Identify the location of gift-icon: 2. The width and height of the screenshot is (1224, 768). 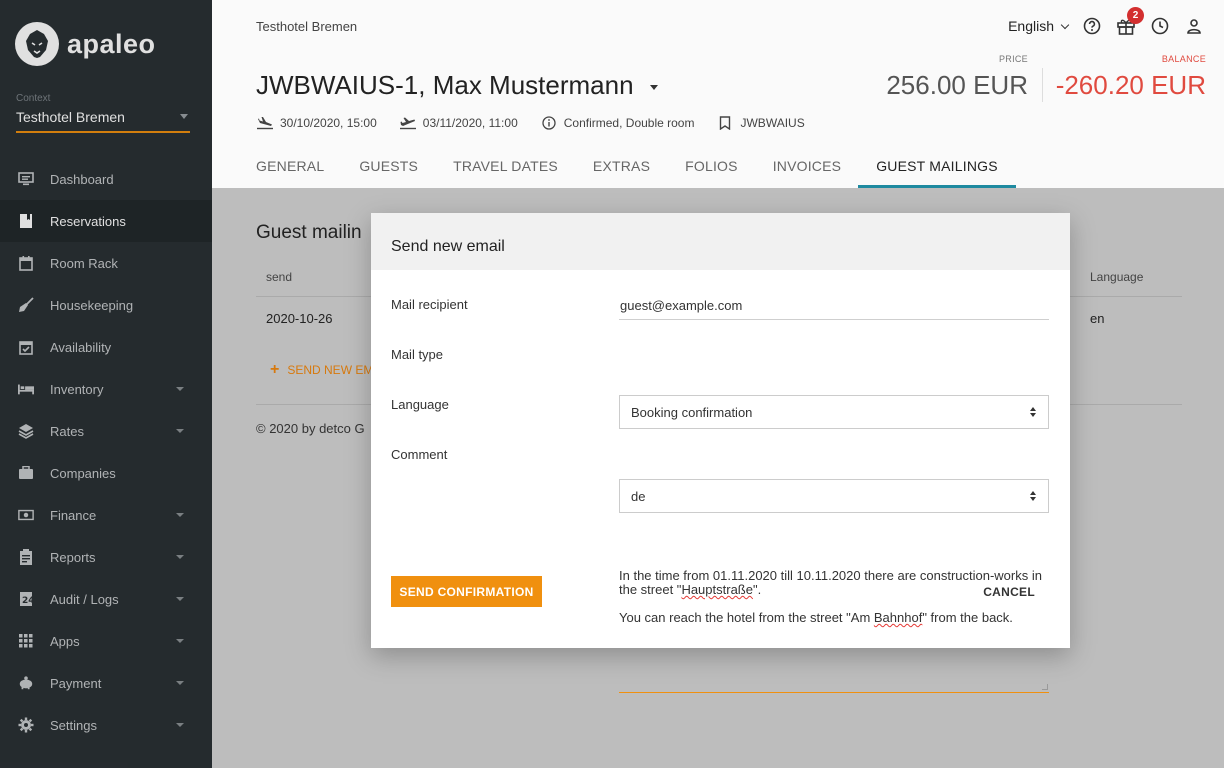
(1130, 21).